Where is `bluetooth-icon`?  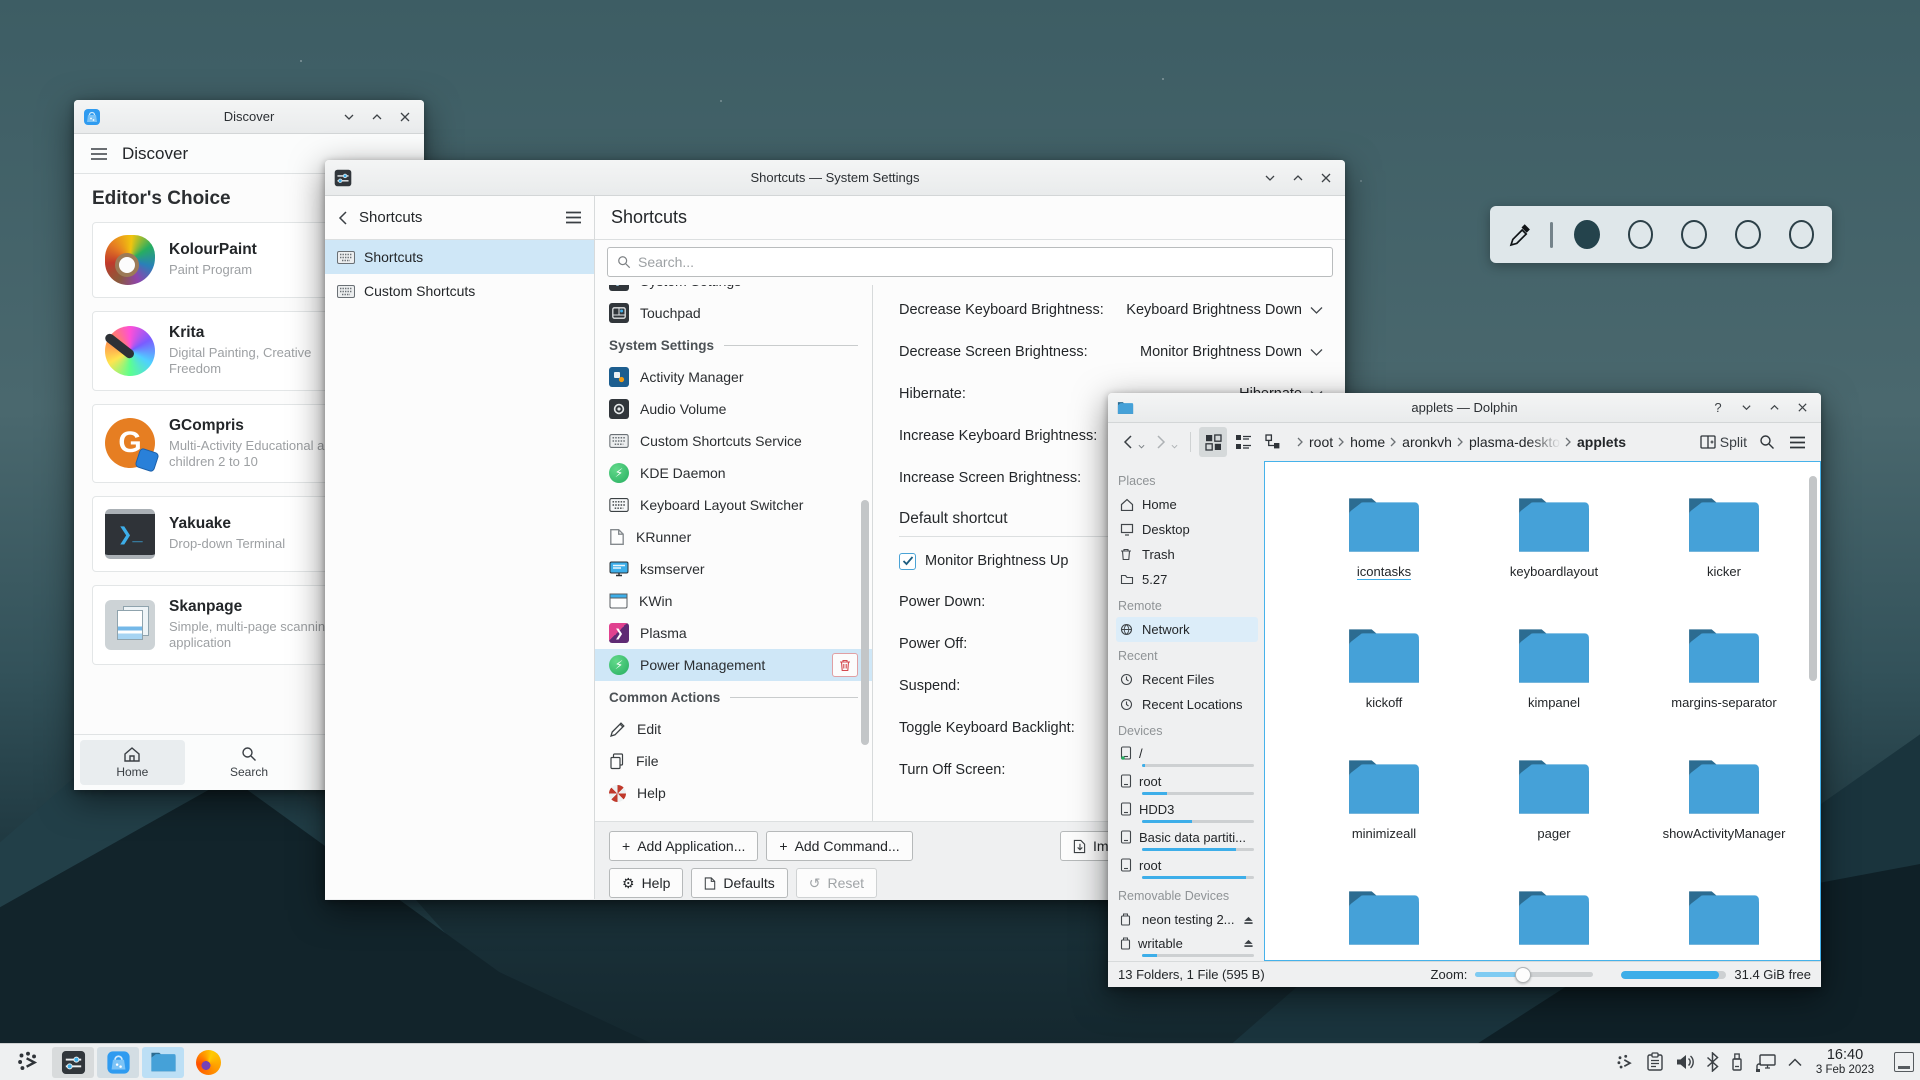
bluetooth-icon is located at coordinates (1712, 1062).